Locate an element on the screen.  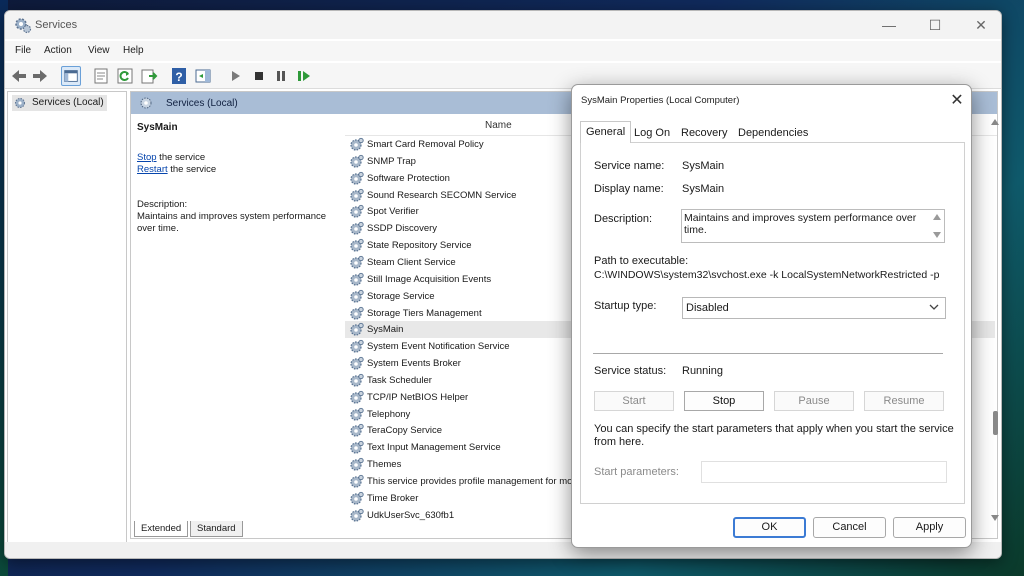
service-name-cell: Storage Service is located at coordinates (401, 296).